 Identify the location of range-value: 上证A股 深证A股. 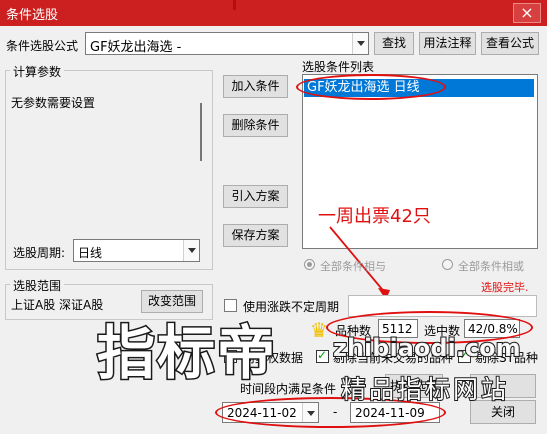
(57, 305).